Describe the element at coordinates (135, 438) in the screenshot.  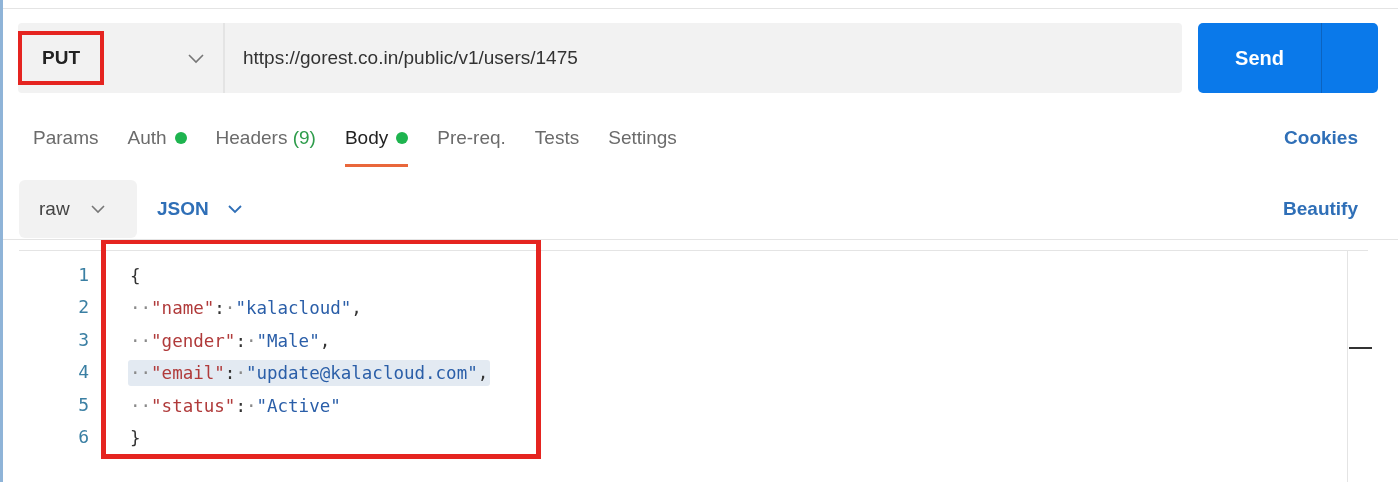
I see `code-line: }` at that location.